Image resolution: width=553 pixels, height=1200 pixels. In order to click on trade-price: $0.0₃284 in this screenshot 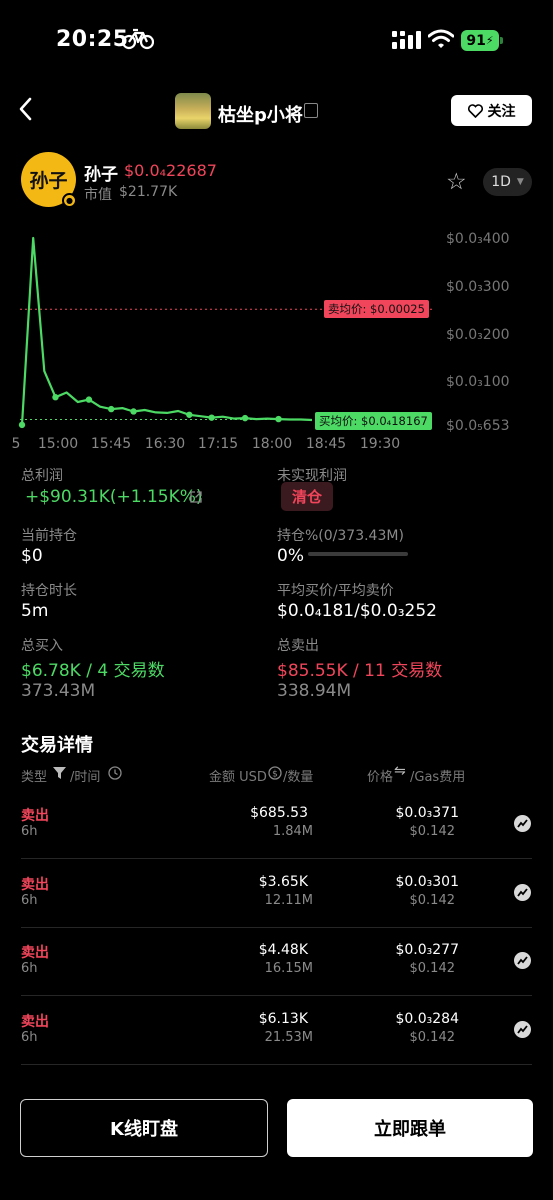, I will do `click(427, 1019)`.